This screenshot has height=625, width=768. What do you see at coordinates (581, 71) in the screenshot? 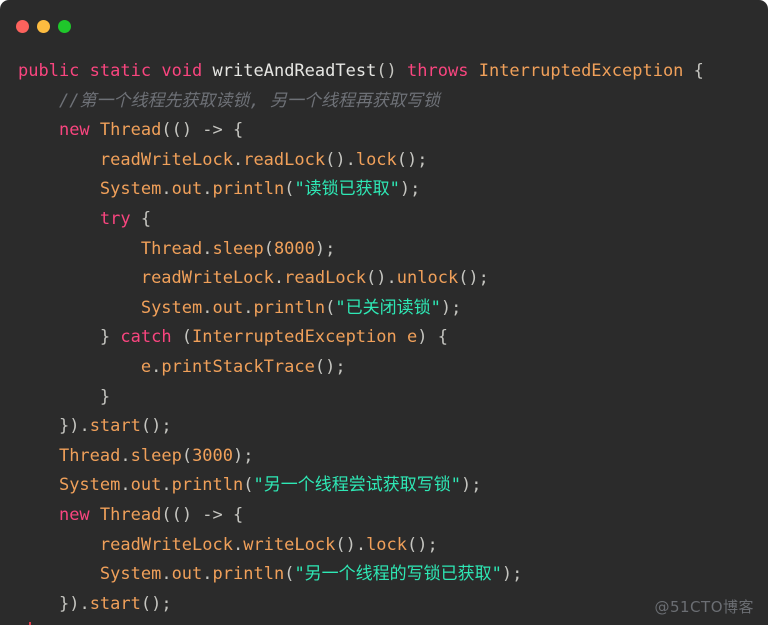
I see `code-token-id: InterruptedException` at bounding box center [581, 71].